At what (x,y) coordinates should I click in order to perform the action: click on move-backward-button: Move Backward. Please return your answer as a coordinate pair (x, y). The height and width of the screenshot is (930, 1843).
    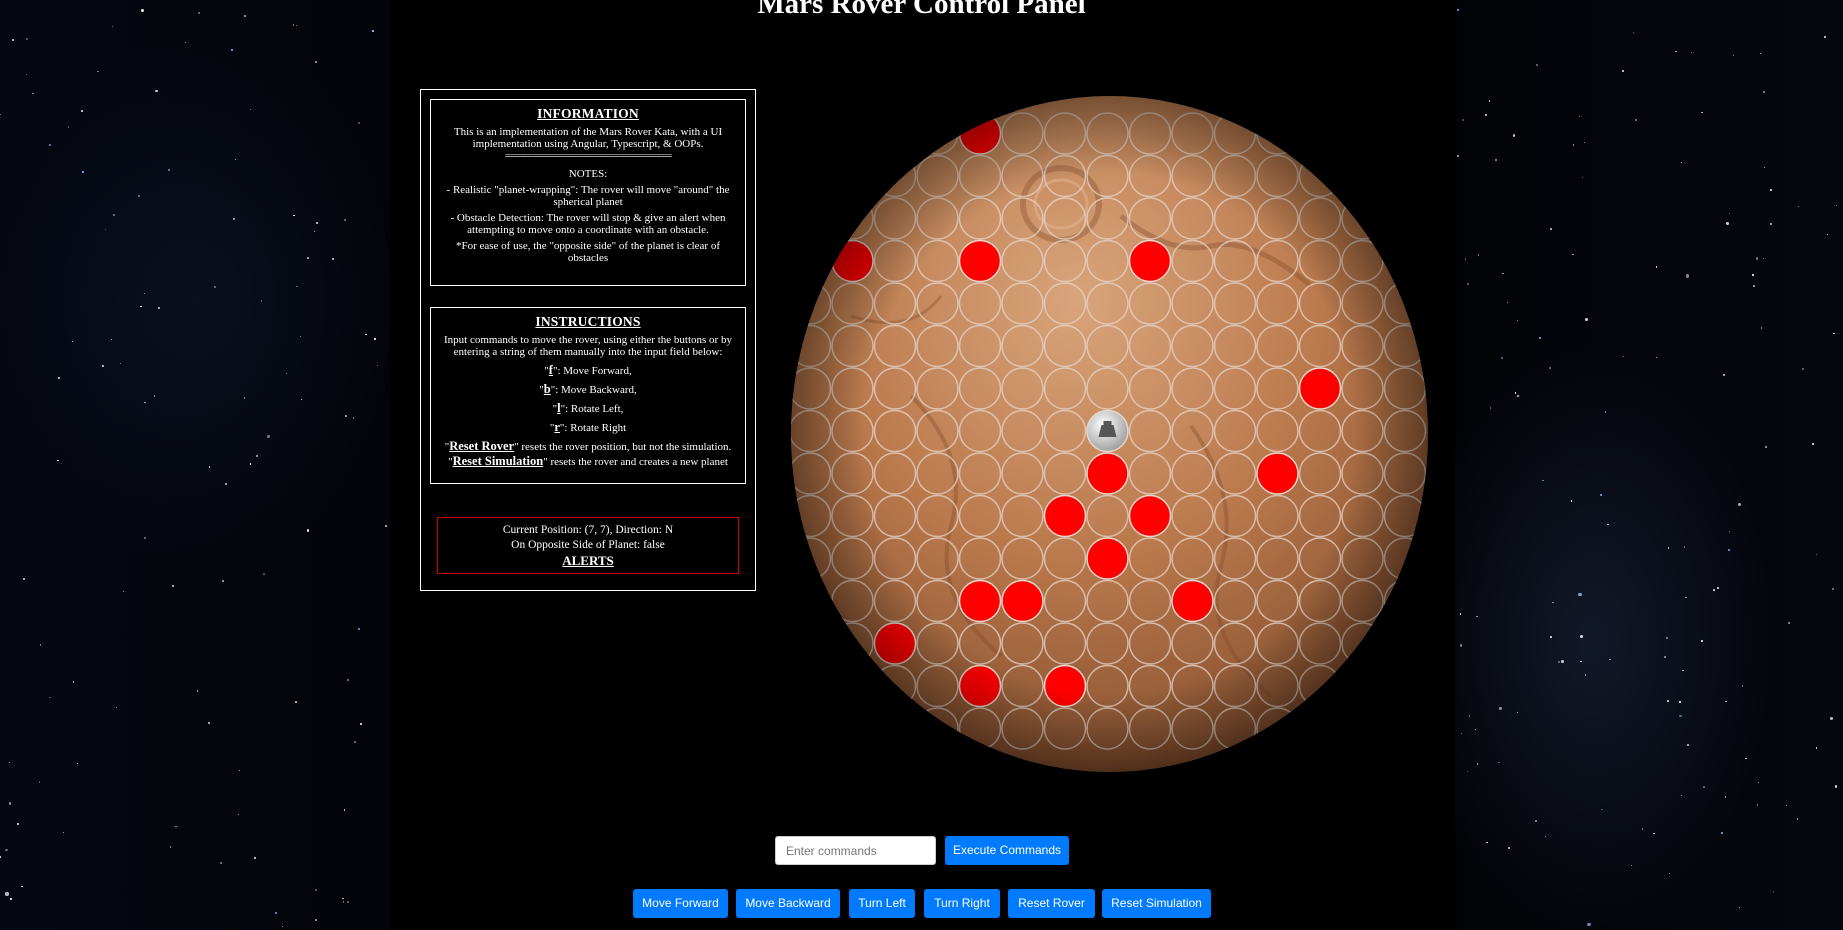
    Looking at the image, I should click on (788, 903).